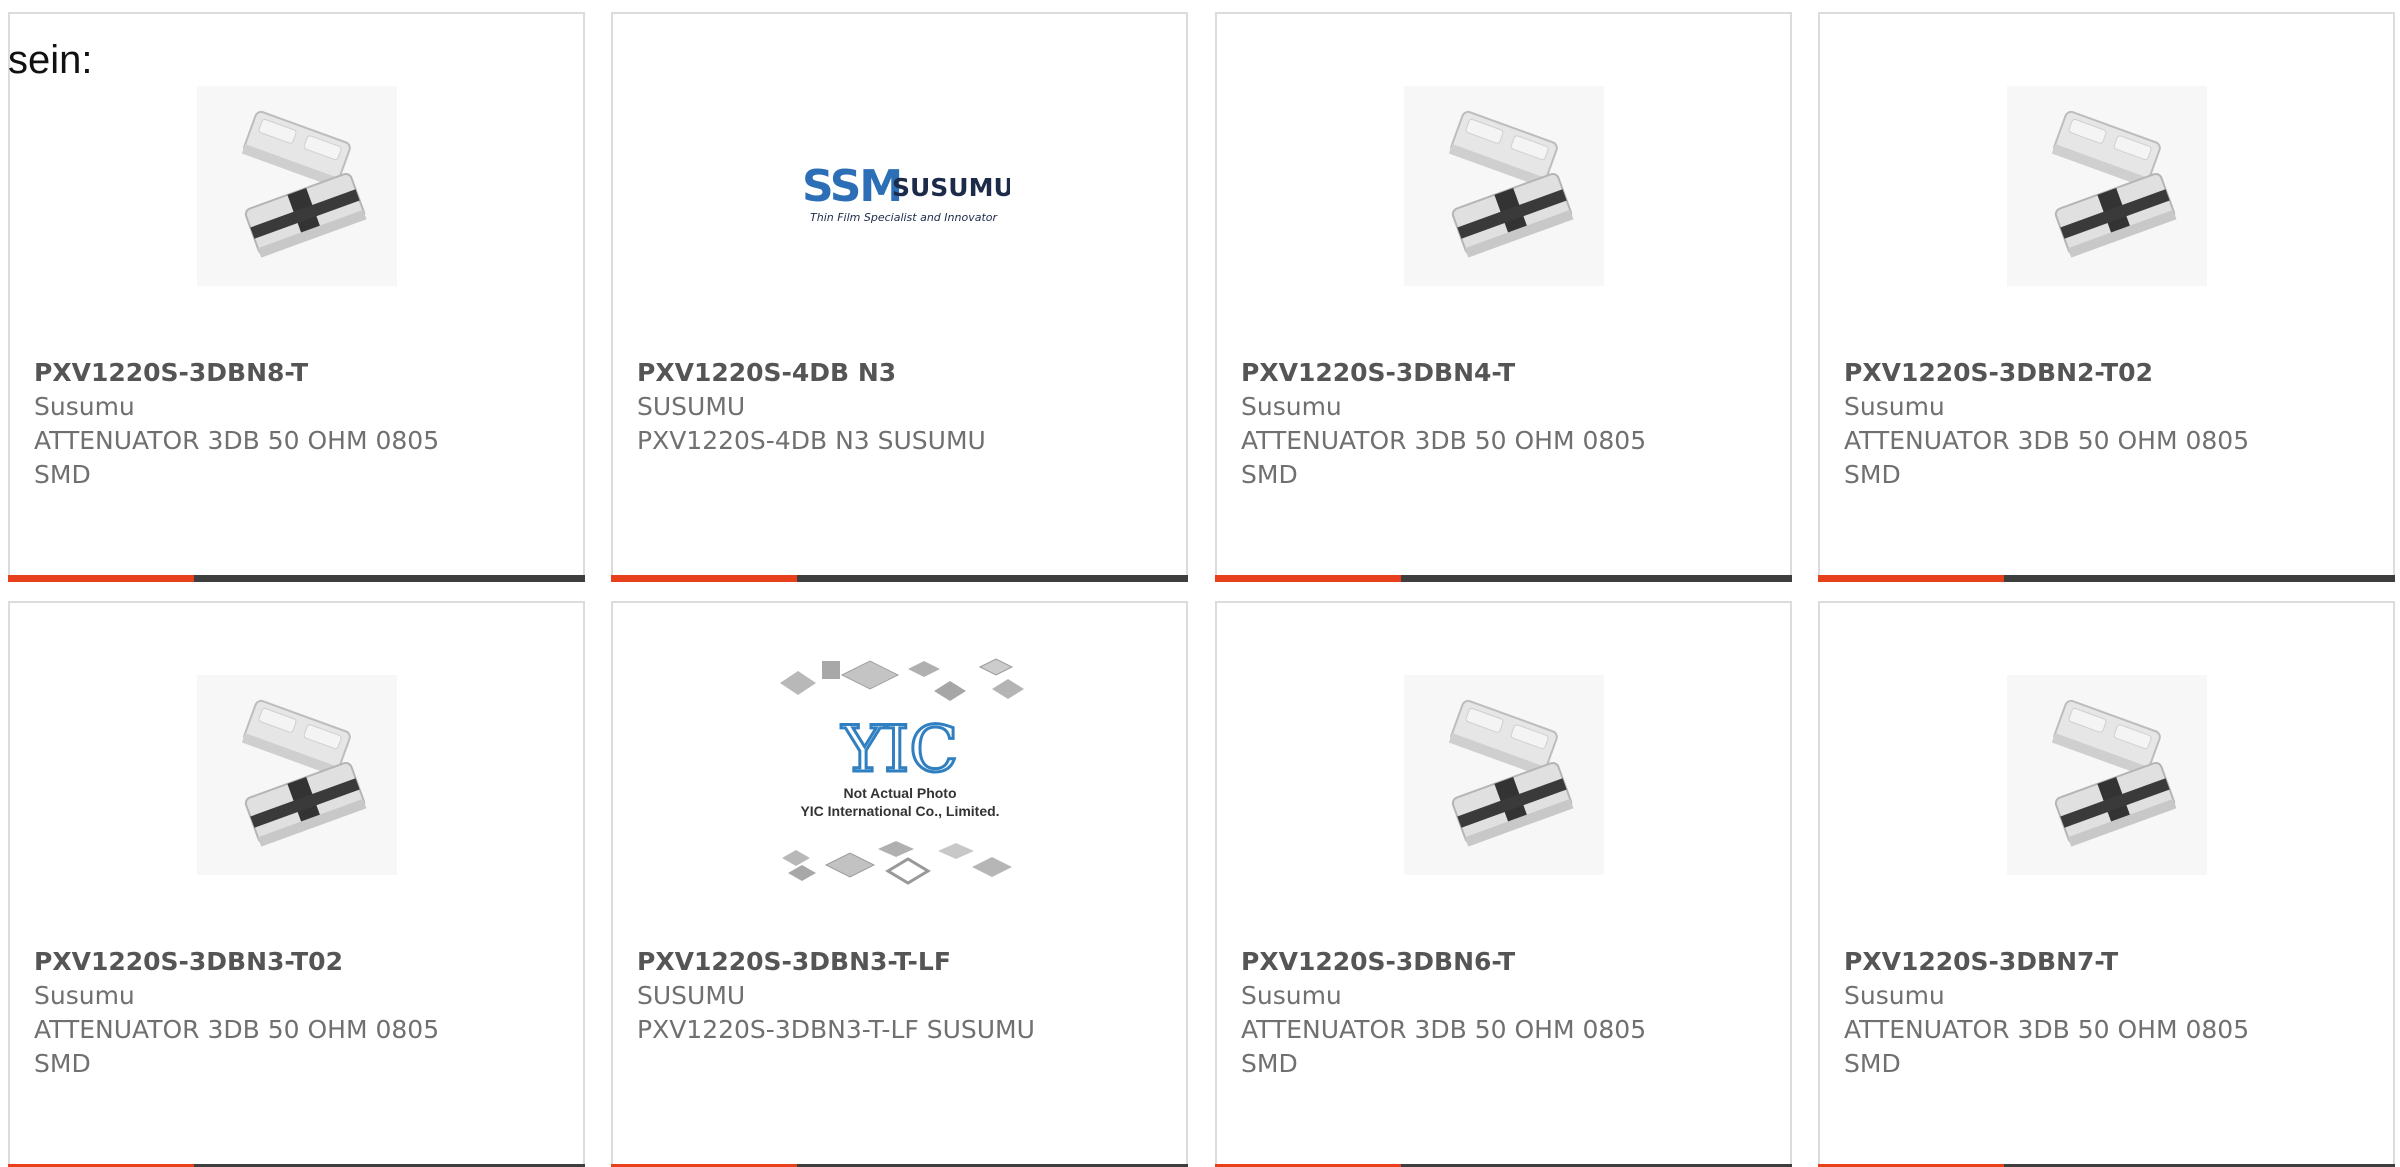 Image resolution: width=2400 pixels, height=1167 pixels. What do you see at coordinates (904, 217) in the screenshot?
I see `logo-tagline: Thin Film Specialist and Innovator` at bounding box center [904, 217].